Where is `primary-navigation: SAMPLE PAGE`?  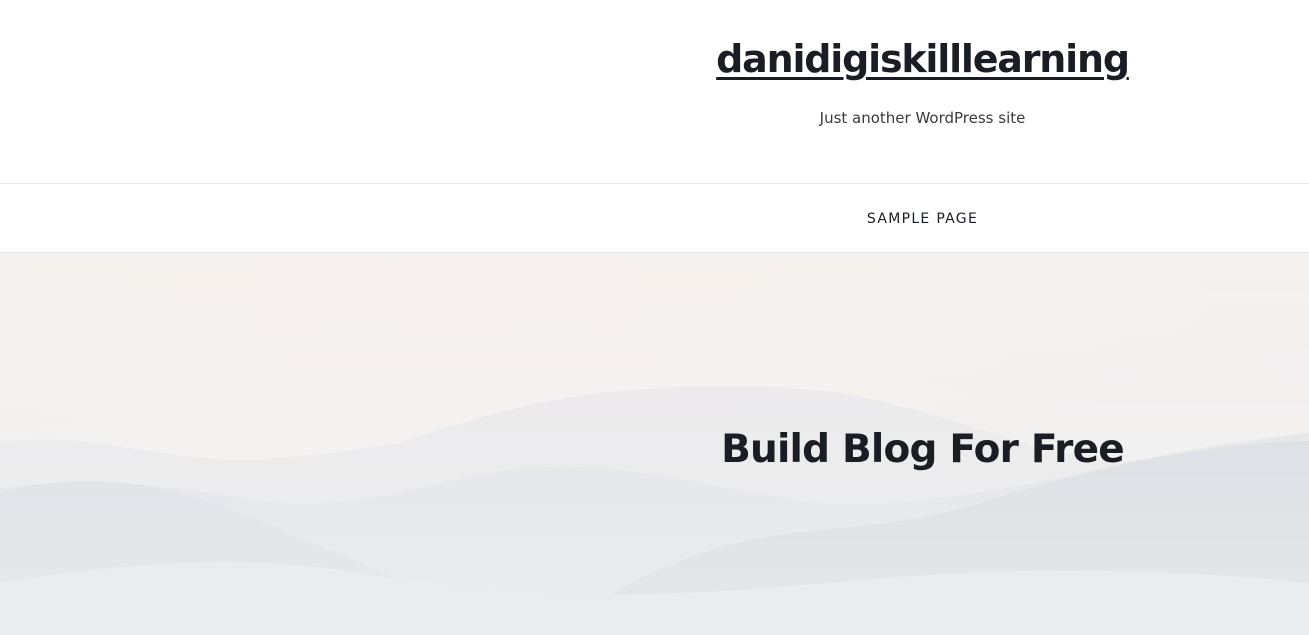 primary-navigation: SAMPLE PAGE is located at coordinates (654, 218).